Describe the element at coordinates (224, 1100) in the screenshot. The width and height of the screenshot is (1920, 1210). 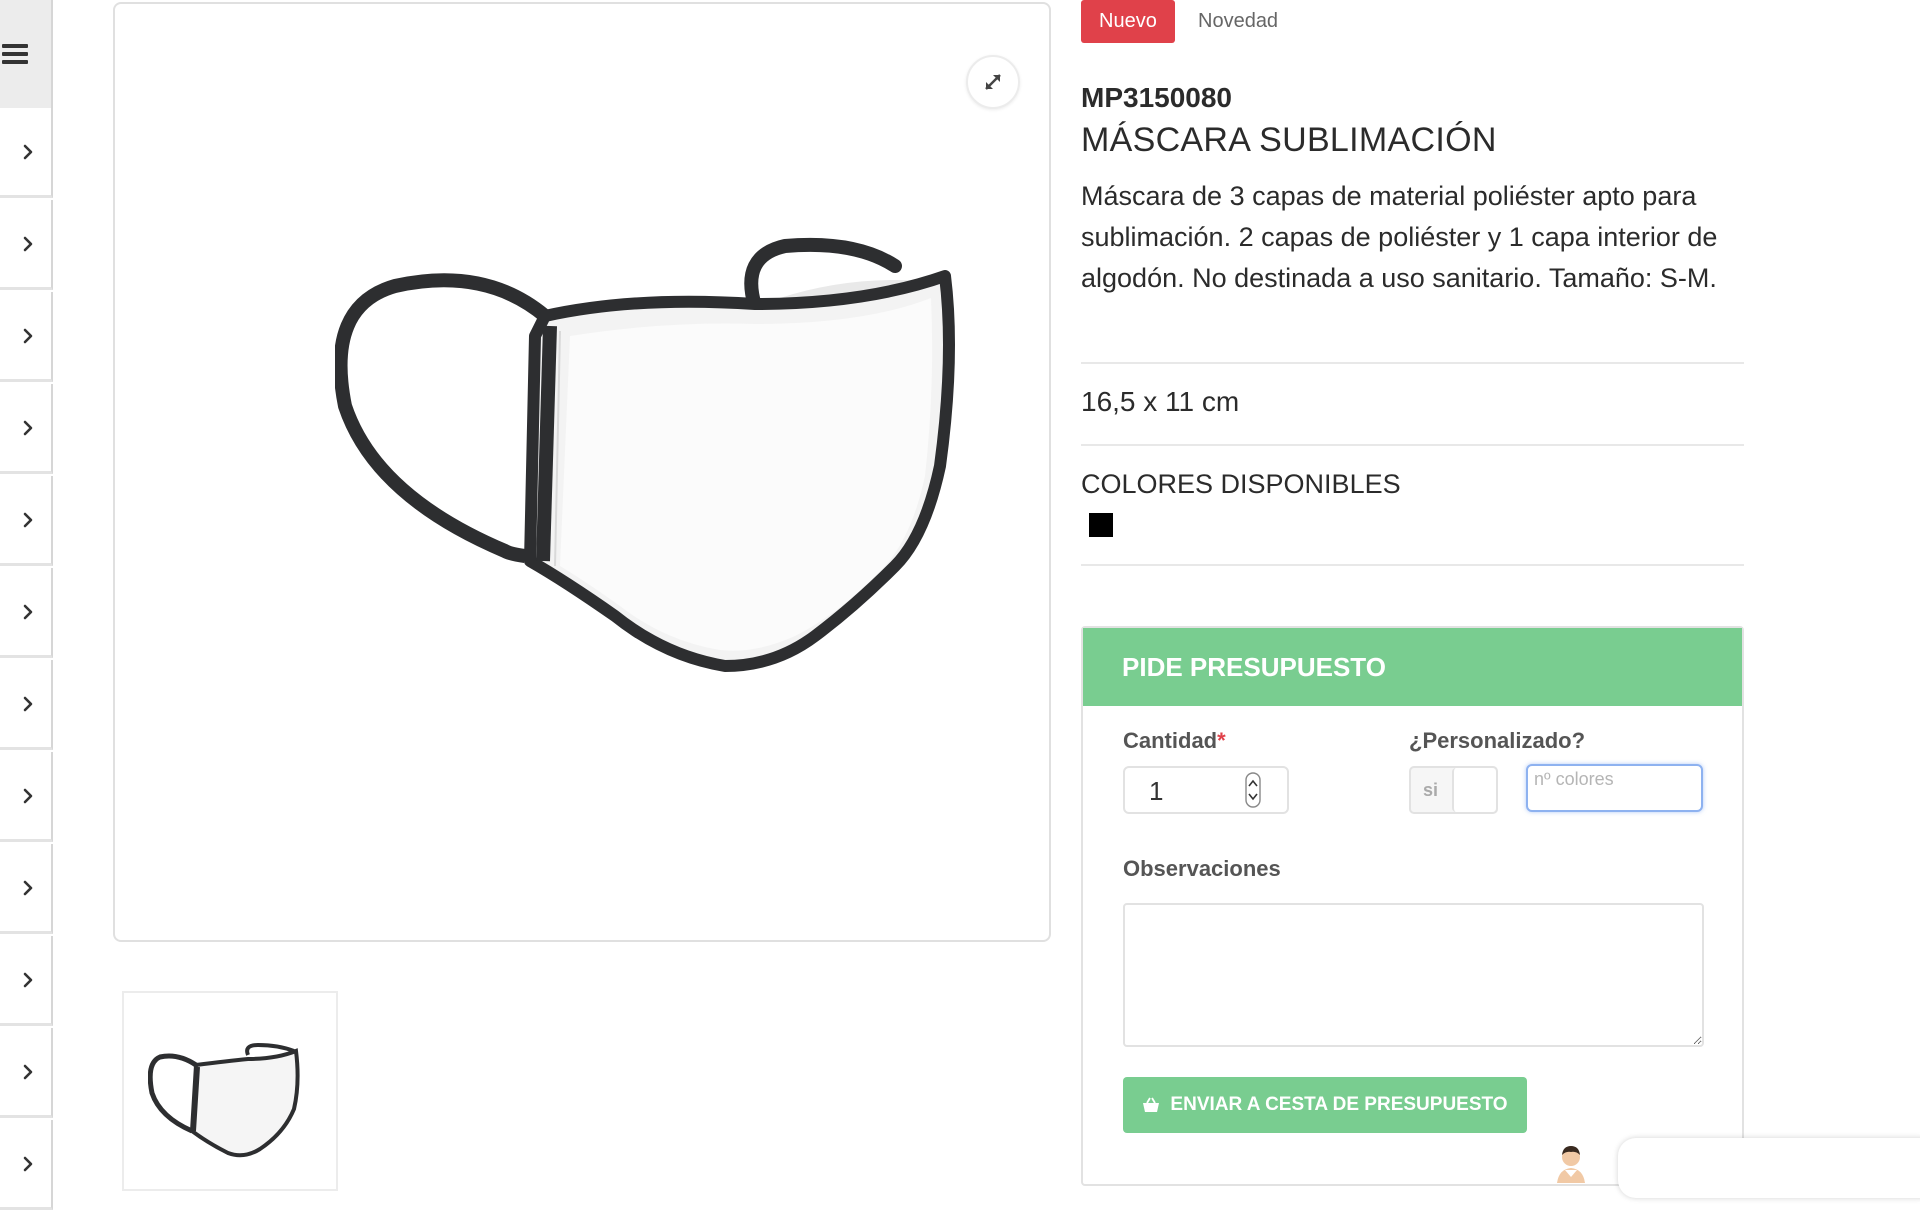
I see `mask-thumbnail-image` at that location.